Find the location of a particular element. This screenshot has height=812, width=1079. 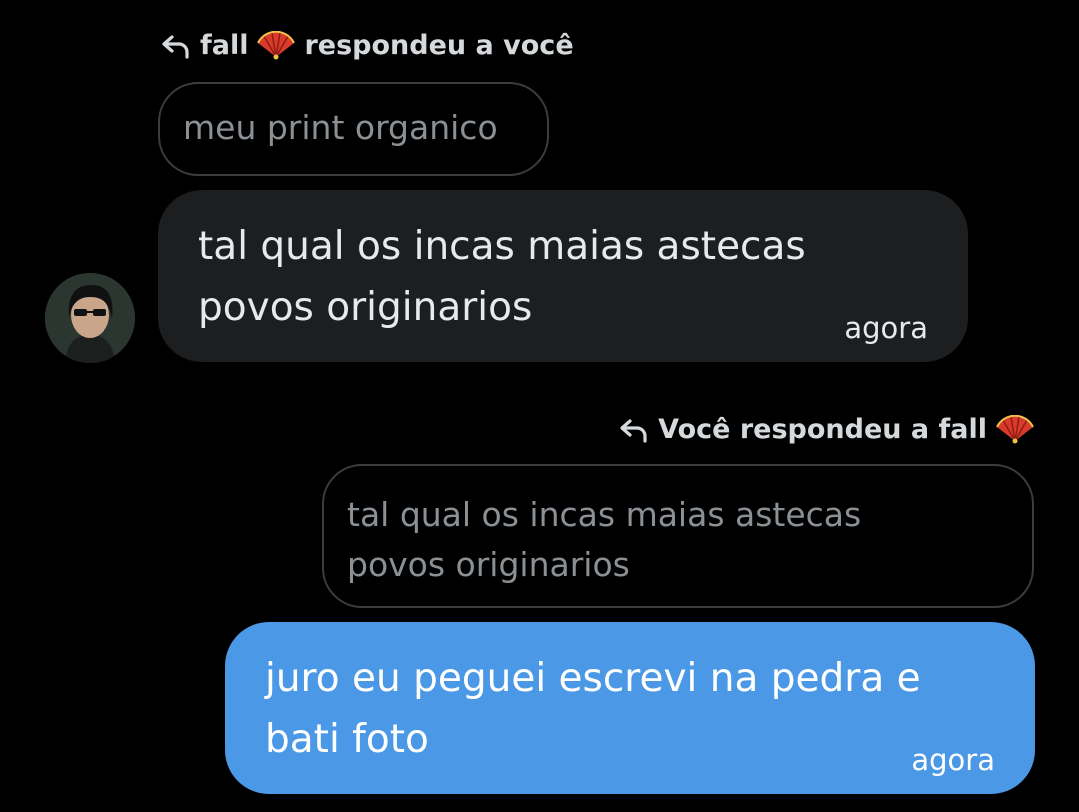

quoted-message-text: meu print organico is located at coordinates (340, 127).